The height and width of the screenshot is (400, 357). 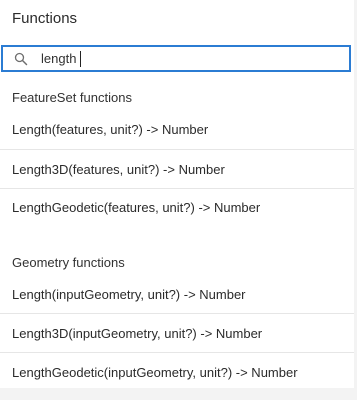 What do you see at coordinates (80, 59) in the screenshot?
I see `text-caret` at bounding box center [80, 59].